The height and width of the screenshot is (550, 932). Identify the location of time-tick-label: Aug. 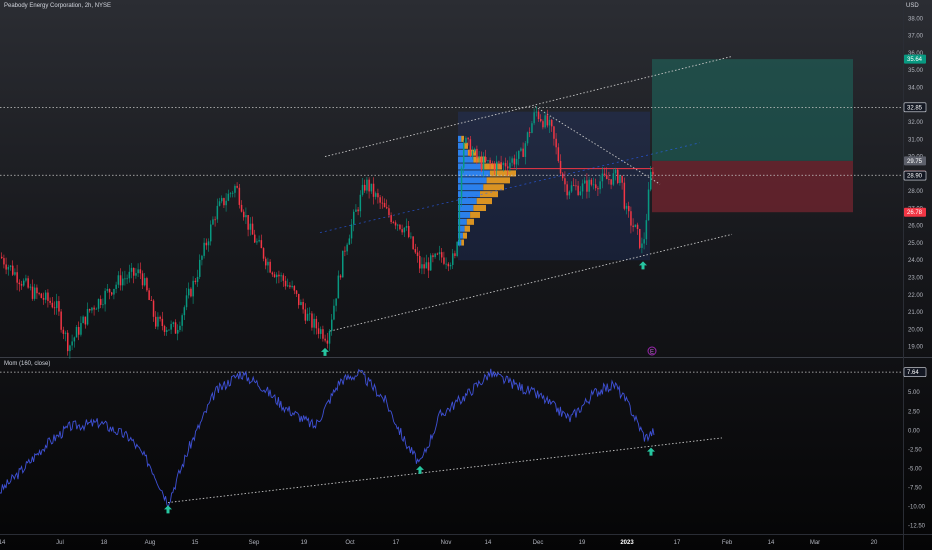
(150, 543).